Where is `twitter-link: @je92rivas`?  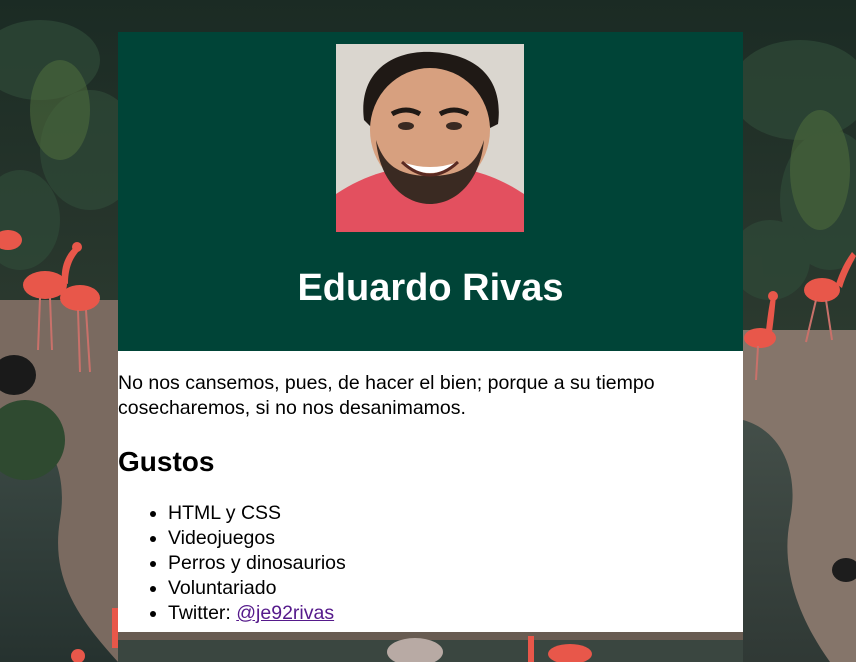
twitter-link: @je92rivas is located at coordinates (285, 613).